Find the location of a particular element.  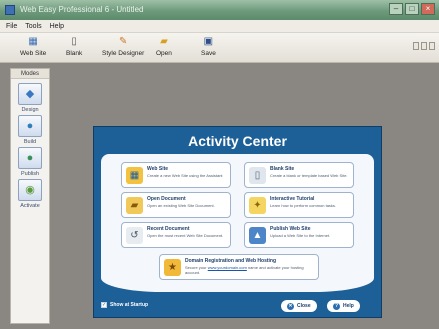

menu-bar: File Tools Help is located at coordinates (219, 26).